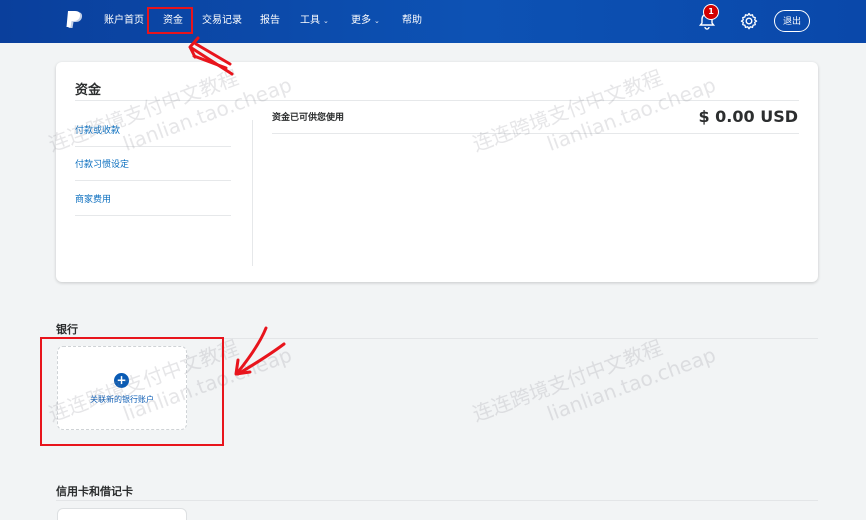 This screenshot has height=520, width=866. What do you see at coordinates (433, 21) in the screenshot?
I see `top-navigation-bar: 账户首页 资金 交易记录 报告 工具 ⌄ 更多 ⌄ 帮助 1 退出` at bounding box center [433, 21].